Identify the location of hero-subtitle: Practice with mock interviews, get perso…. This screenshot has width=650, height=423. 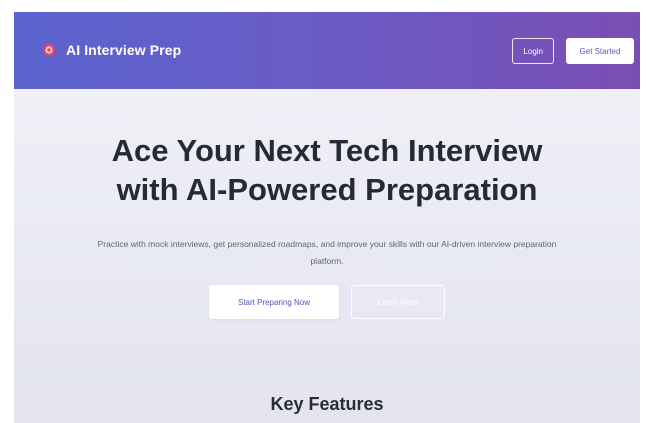
(327, 252).